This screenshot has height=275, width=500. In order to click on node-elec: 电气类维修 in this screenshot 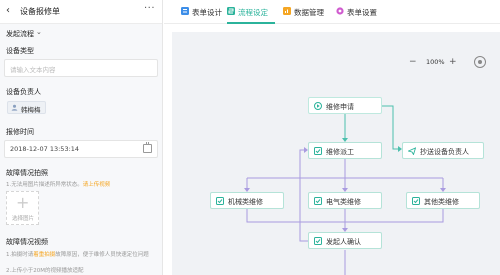, I will do `click(345, 200)`.